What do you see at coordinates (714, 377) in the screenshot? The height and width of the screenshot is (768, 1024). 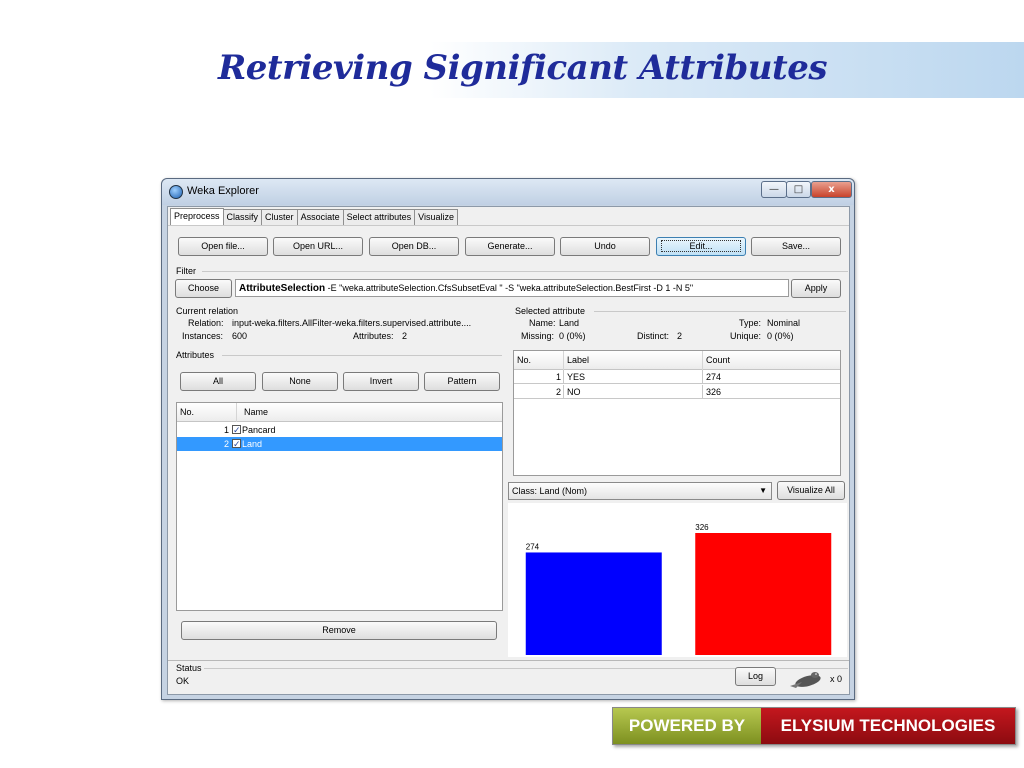 I see `label-row-count: 274` at bounding box center [714, 377].